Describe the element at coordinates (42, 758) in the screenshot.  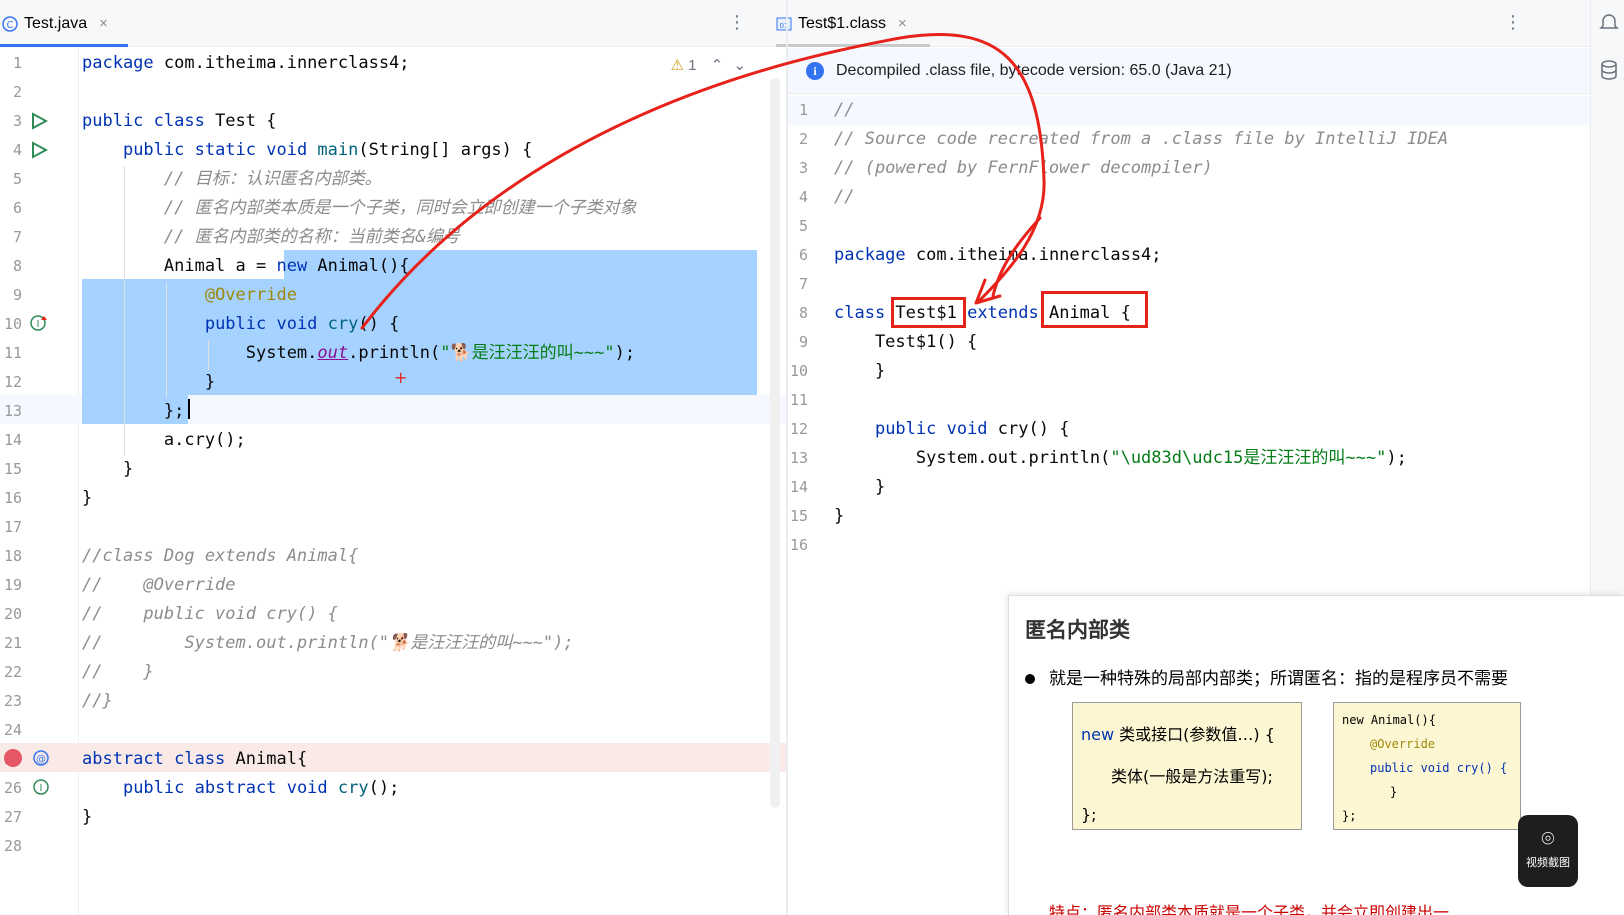
I see `implemented-icon: @` at that location.